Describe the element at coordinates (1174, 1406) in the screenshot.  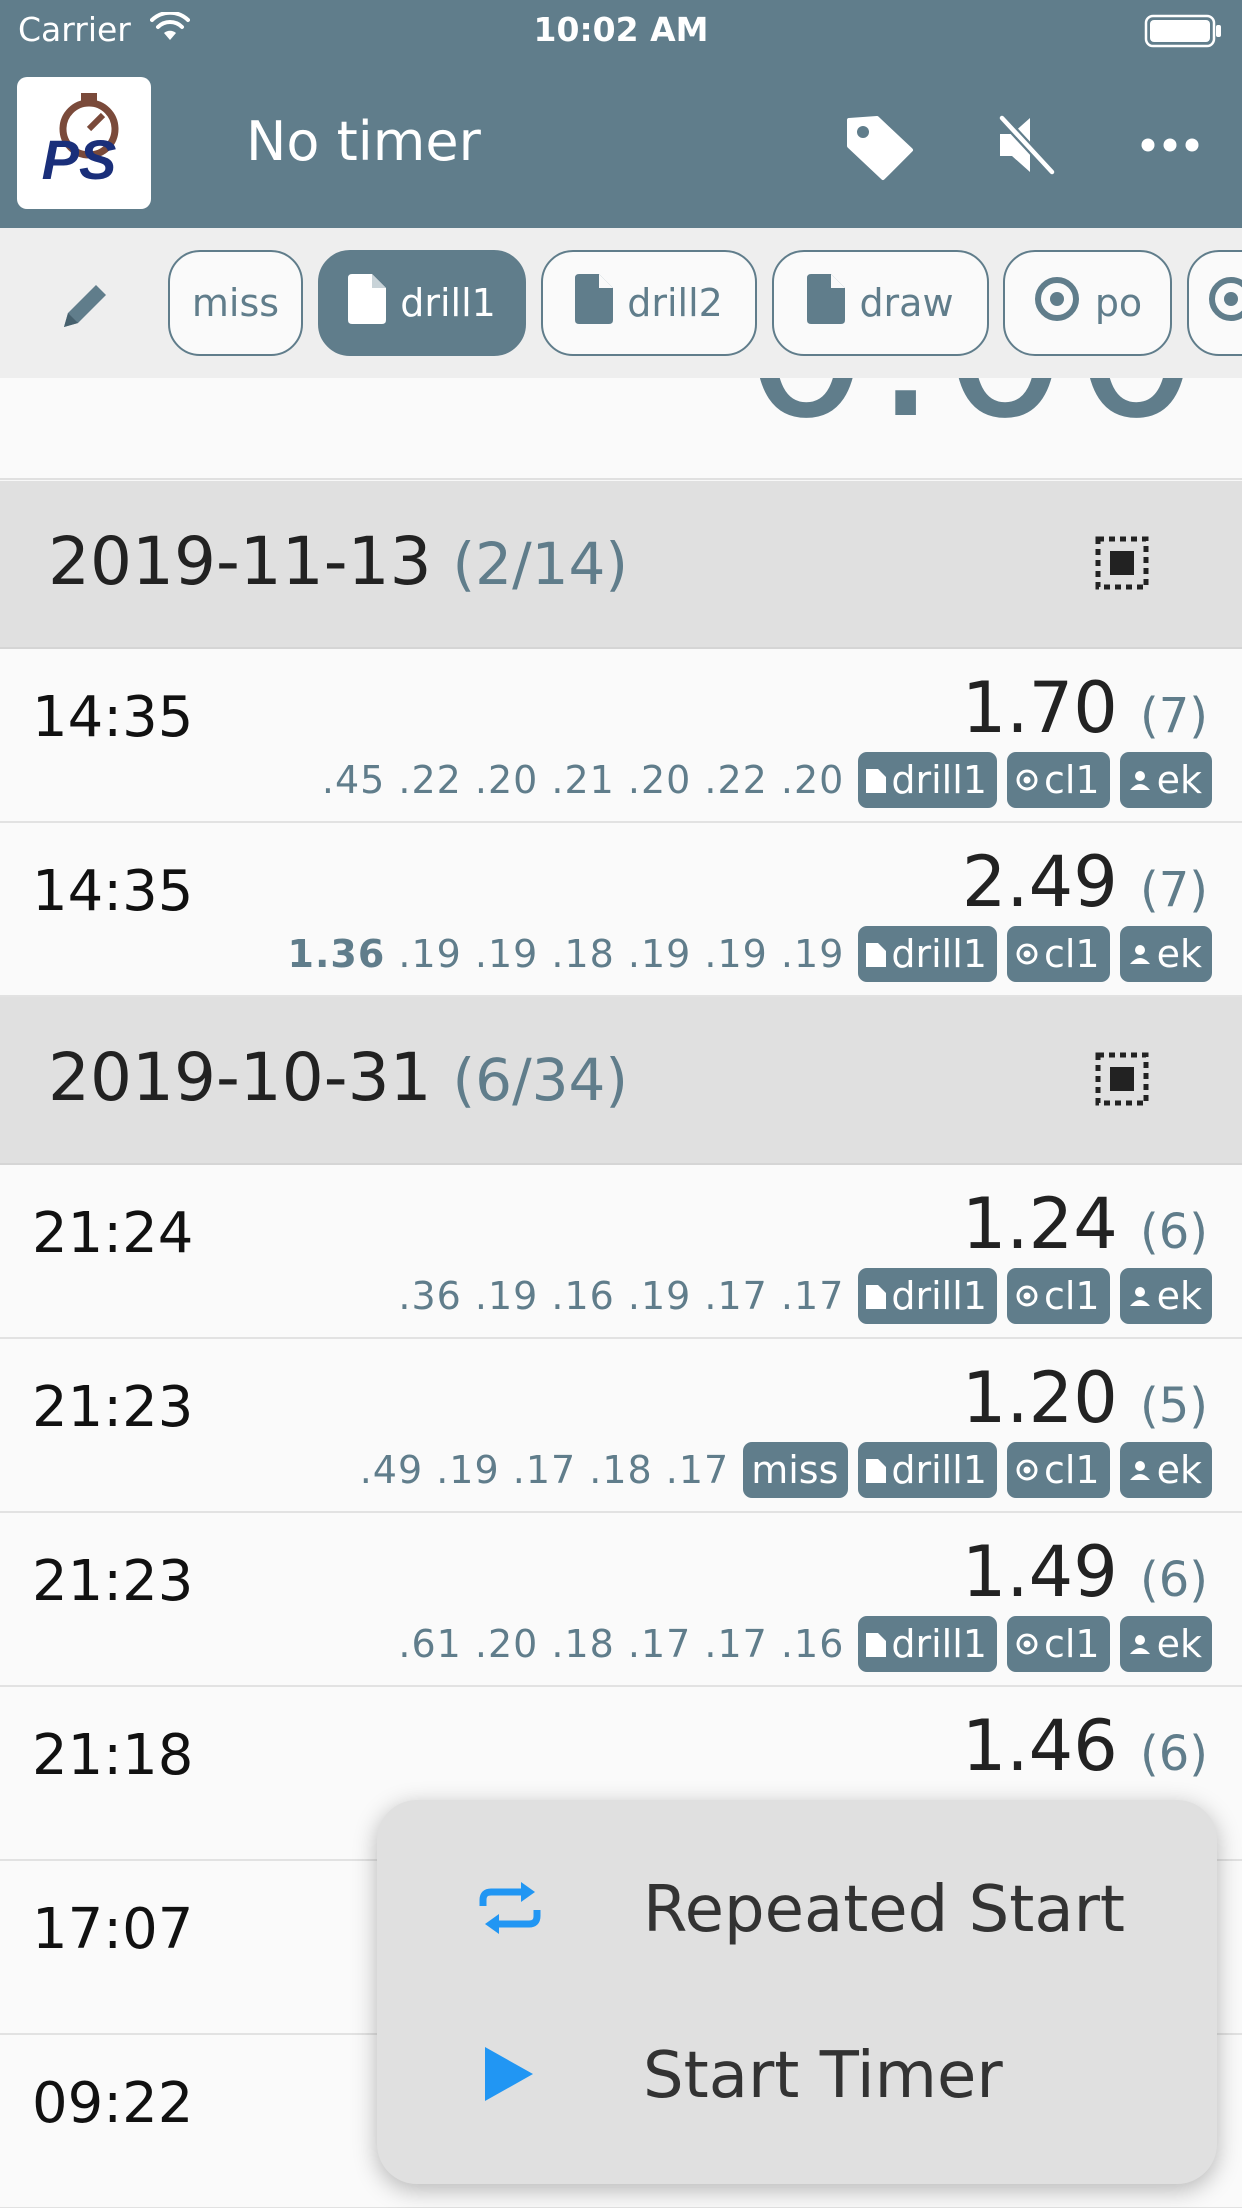
I see `shot-count: (5)` at that location.